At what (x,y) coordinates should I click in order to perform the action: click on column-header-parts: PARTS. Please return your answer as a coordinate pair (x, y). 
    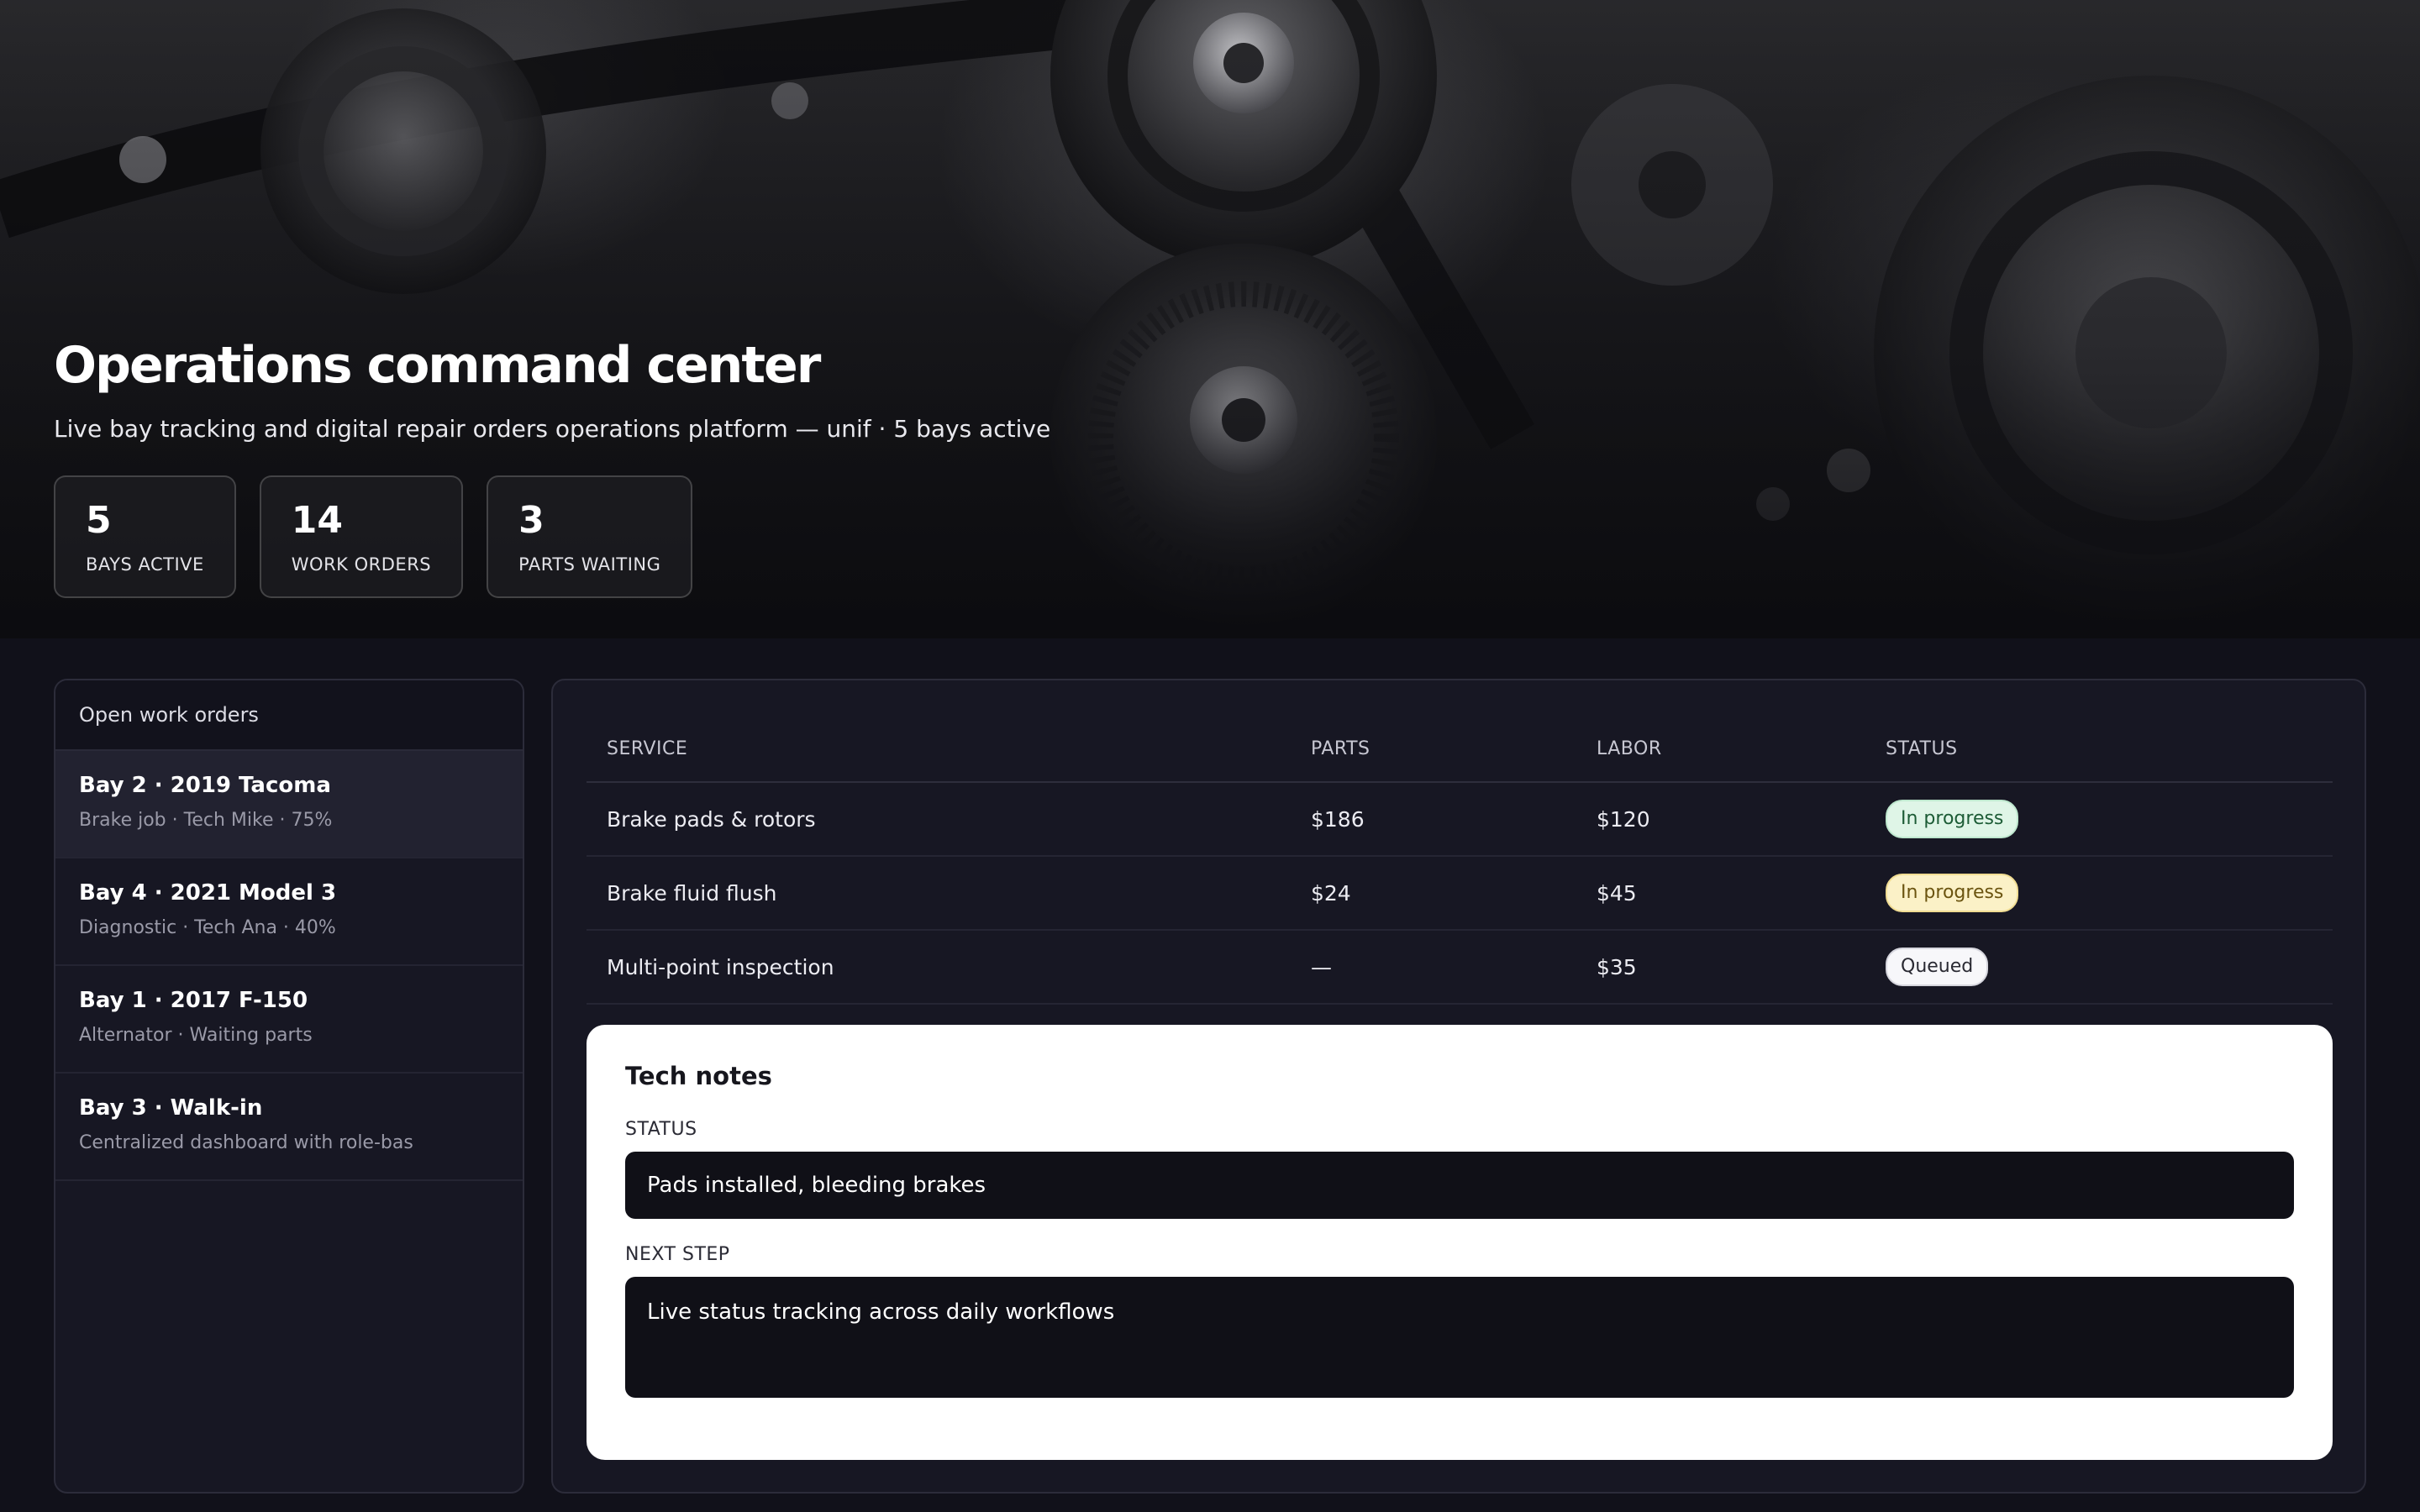
    Looking at the image, I should click on (1341, 748).